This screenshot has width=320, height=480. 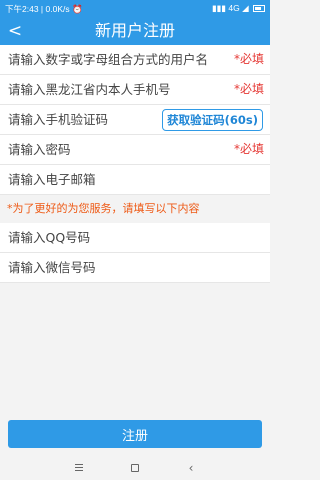 What do you see at coordinates (218, 8) in the screenshot?
I see `signal-icon: ▮▮▮` at bounding box center [218, 8].